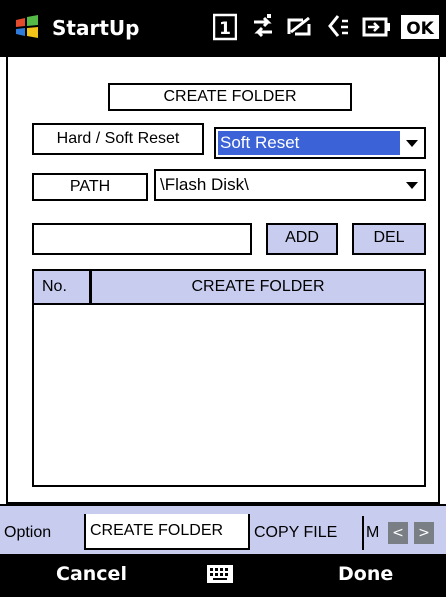 The width and height of the screenshot is (446, 597). I want to click on tab-strip: Option CREATE FOLDER COPY FILE M < >, so click(223, 529).